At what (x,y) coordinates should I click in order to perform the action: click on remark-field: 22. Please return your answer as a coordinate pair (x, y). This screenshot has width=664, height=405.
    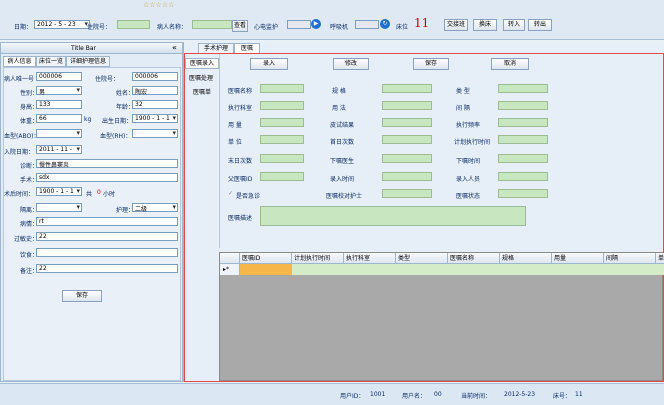
    Looking at the image, I should click on (107, 268).